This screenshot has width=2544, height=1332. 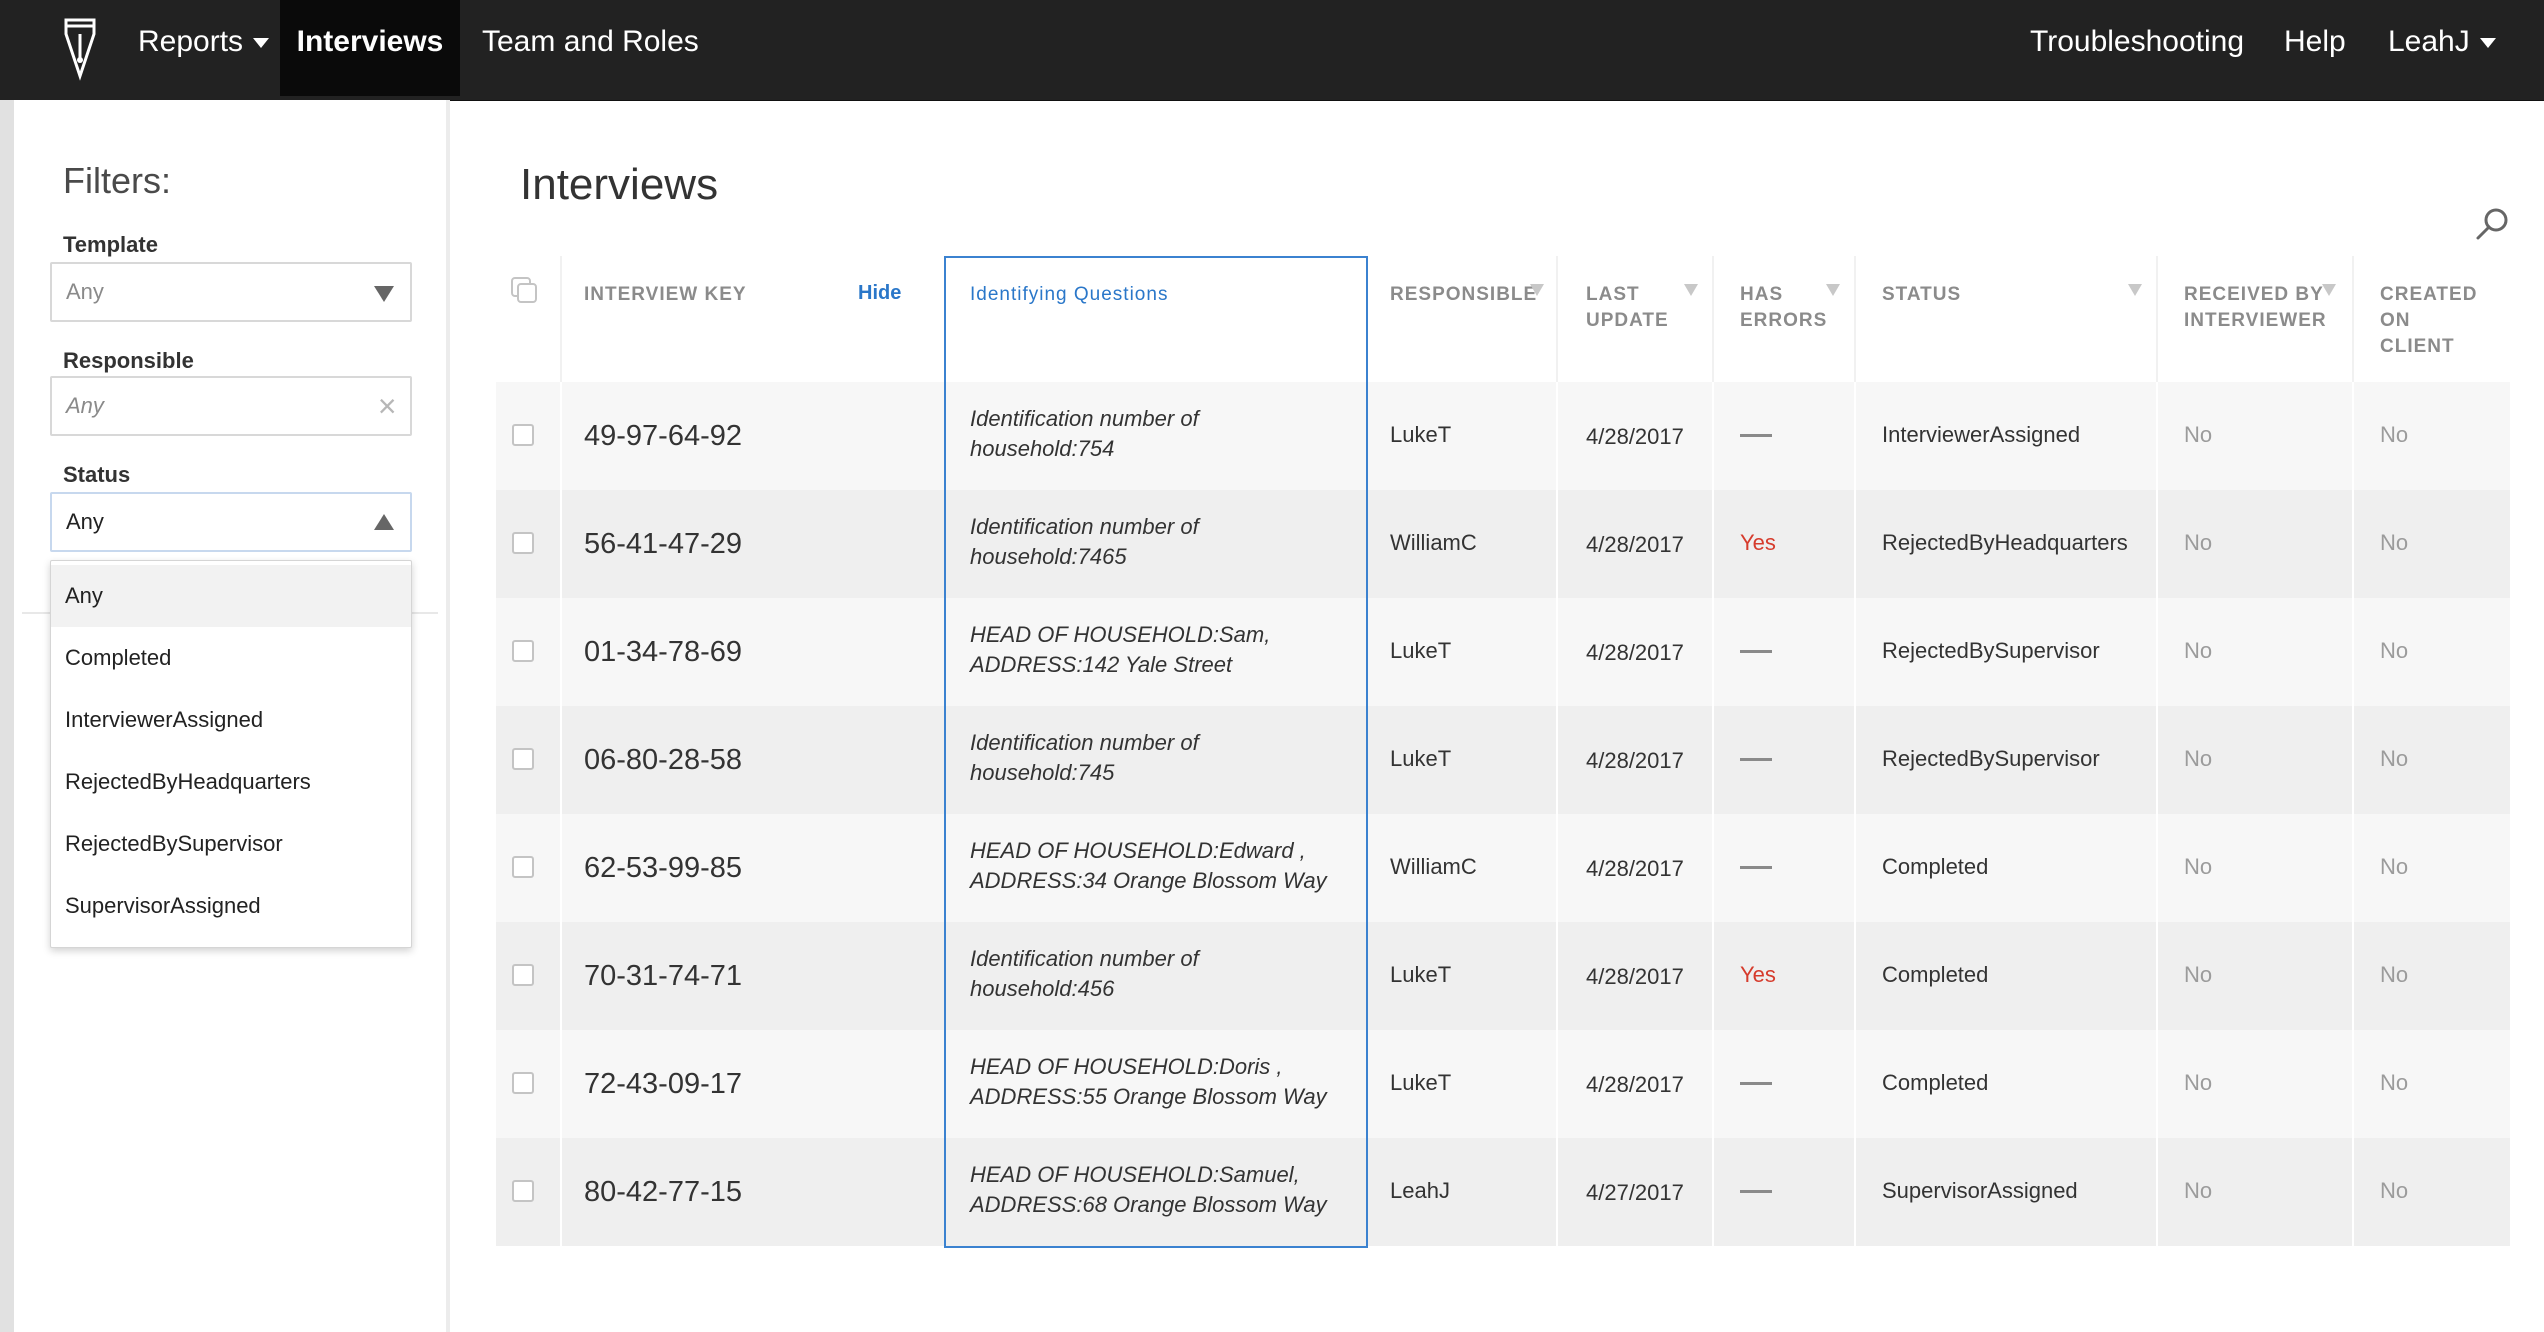 I want to click on col-received-by-interviewer: RECEIVED BY INTERVIEWER, so click(x=2255, y=308).